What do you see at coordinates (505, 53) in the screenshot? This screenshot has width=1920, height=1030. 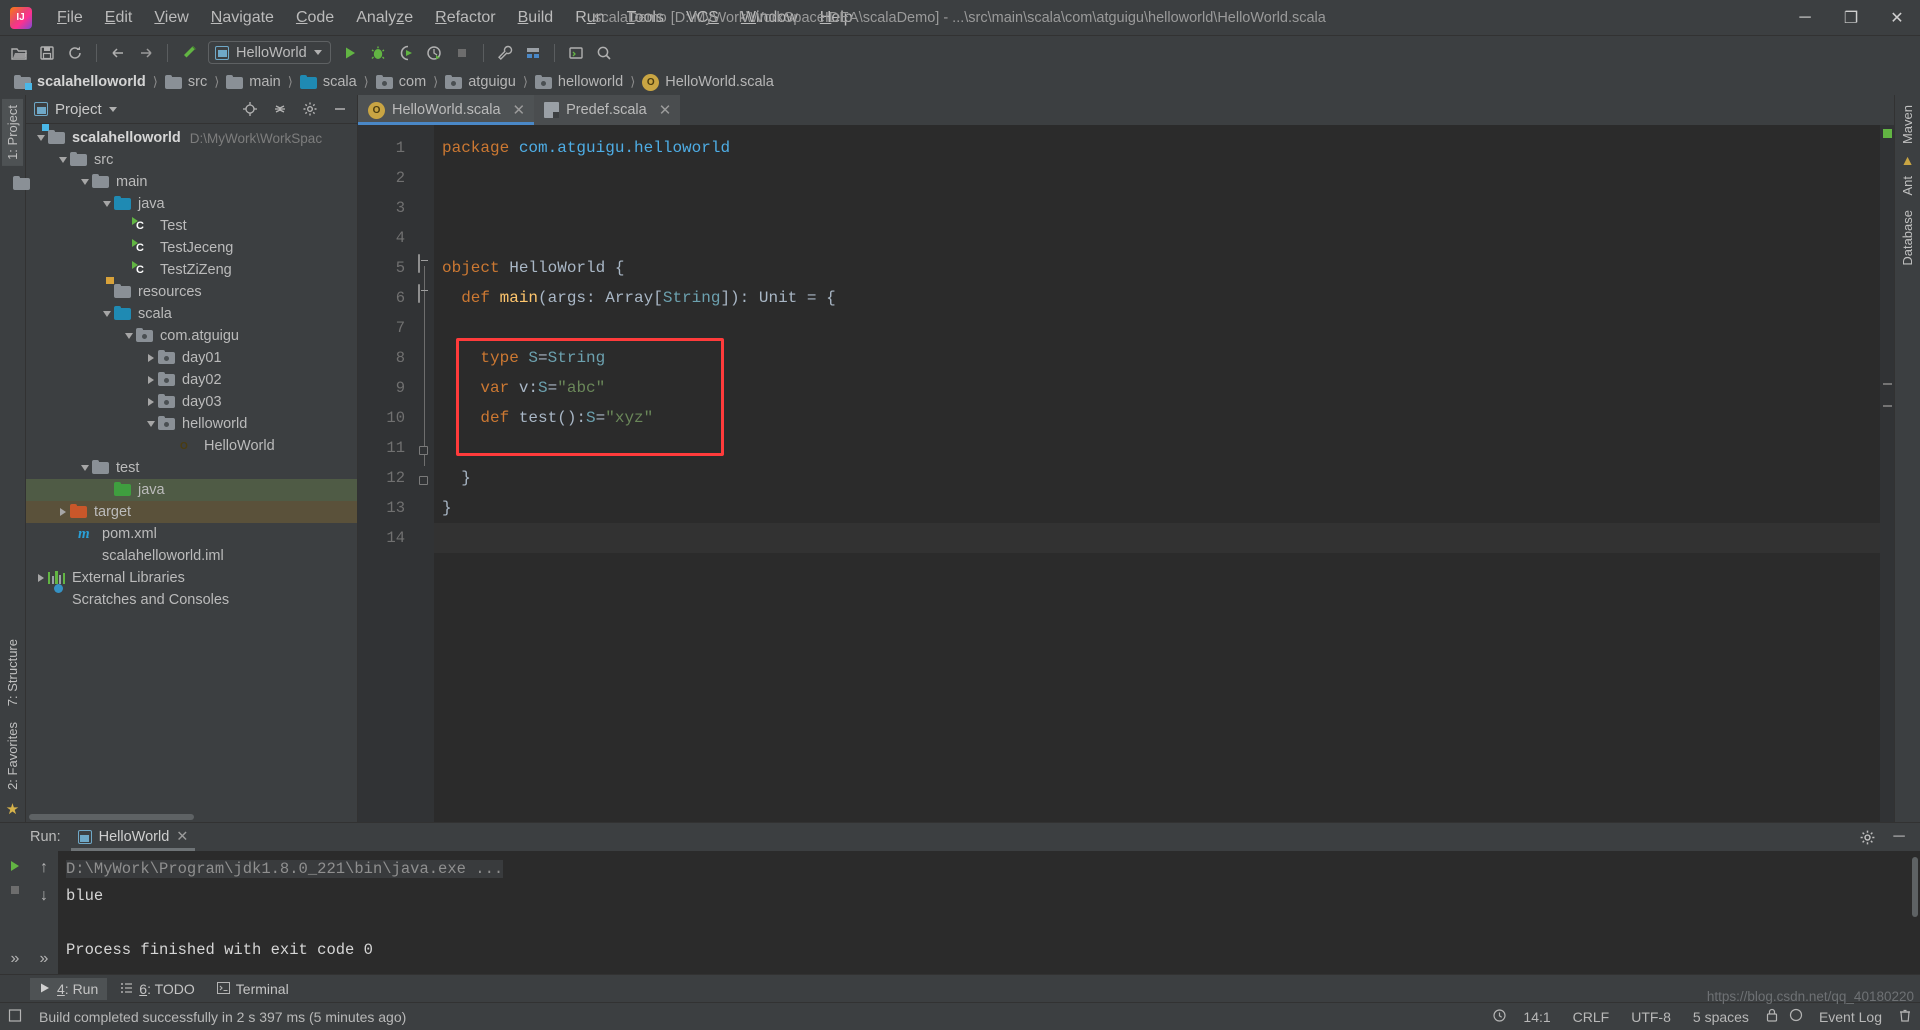 I see `settings-wrench-icon` at bounding box center [505, 53].